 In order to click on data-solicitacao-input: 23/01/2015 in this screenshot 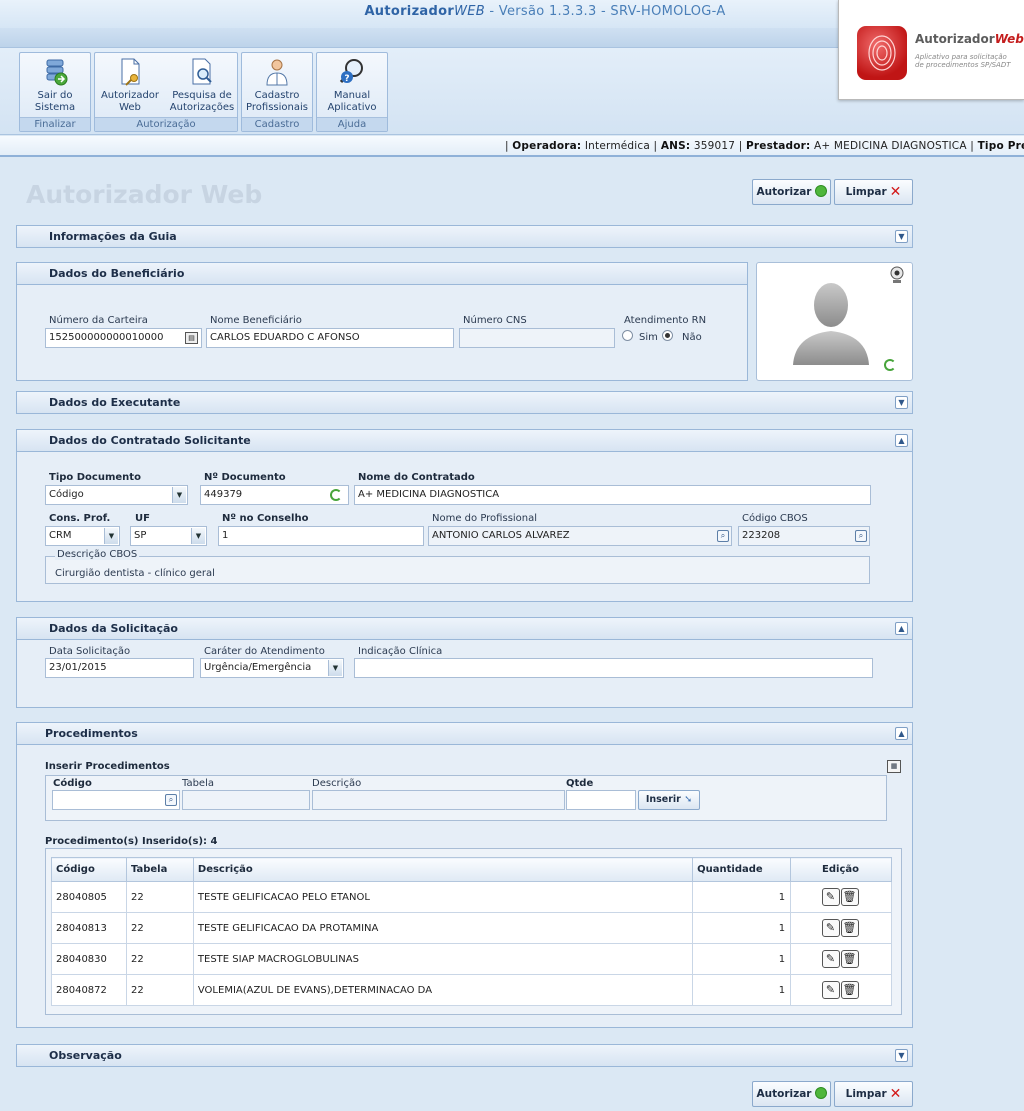, I will do `click(119, 668)`.